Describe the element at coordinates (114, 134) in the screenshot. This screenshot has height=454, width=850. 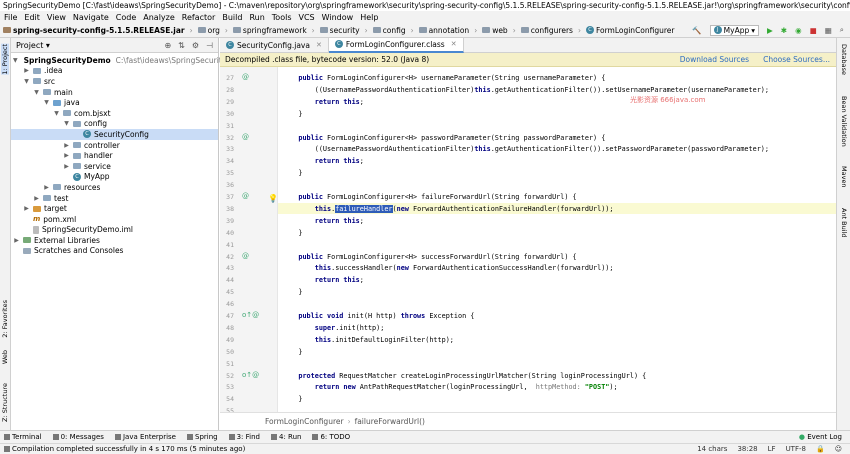
I see `tree-item: C SecurityConfig` at that location.